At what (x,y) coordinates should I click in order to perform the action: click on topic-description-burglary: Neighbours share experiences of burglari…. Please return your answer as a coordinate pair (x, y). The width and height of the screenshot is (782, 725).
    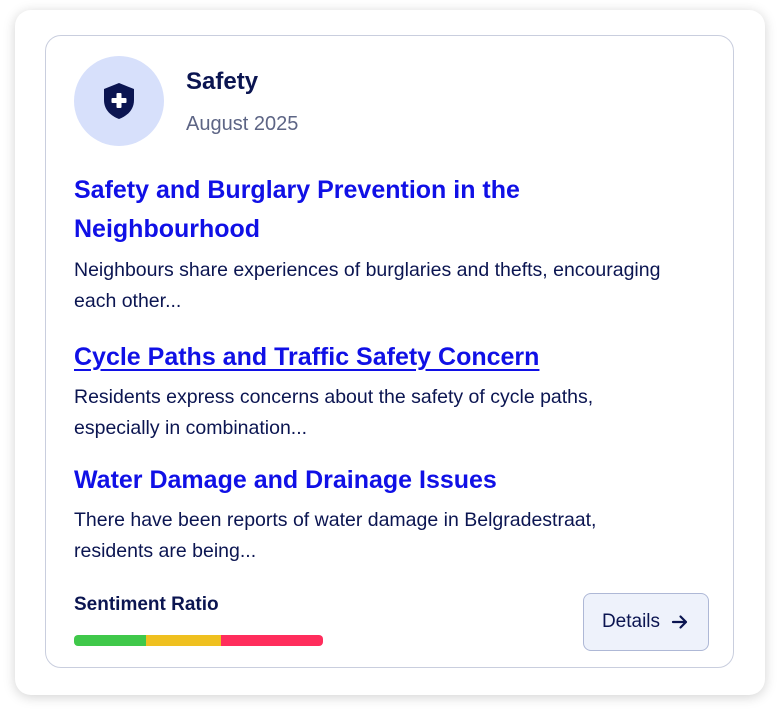
    Looking at the image, I should click on (367, 285).